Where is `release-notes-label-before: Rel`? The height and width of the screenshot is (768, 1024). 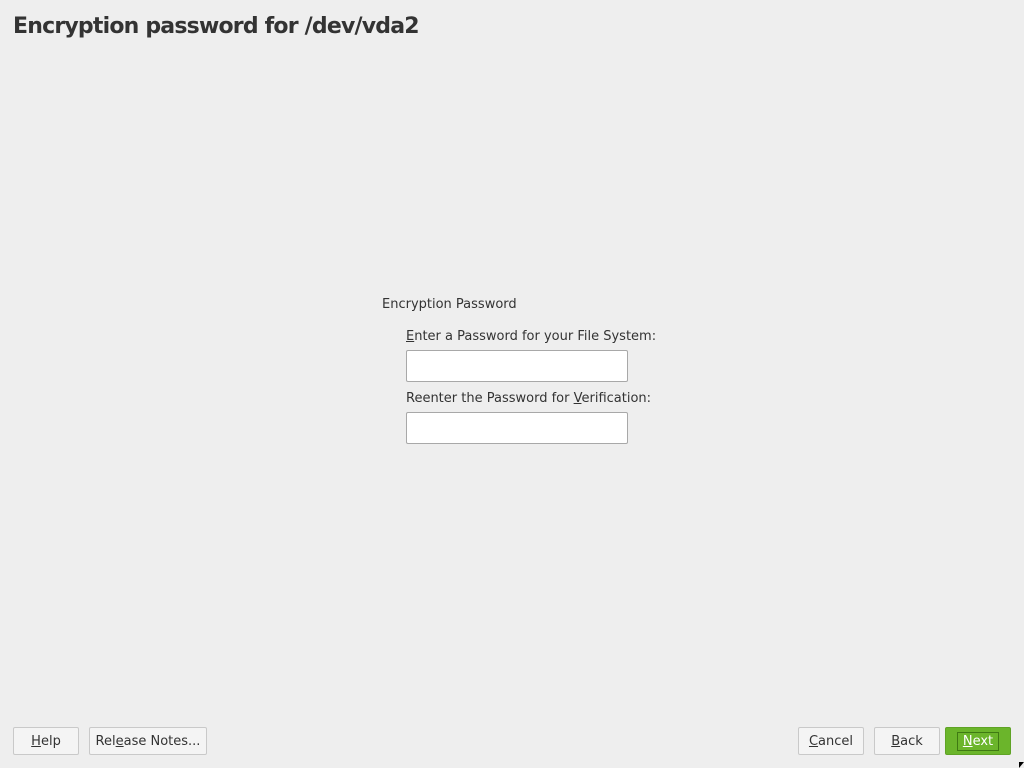 release-notes-label-before: Rel is located at coordinates (105, 741).